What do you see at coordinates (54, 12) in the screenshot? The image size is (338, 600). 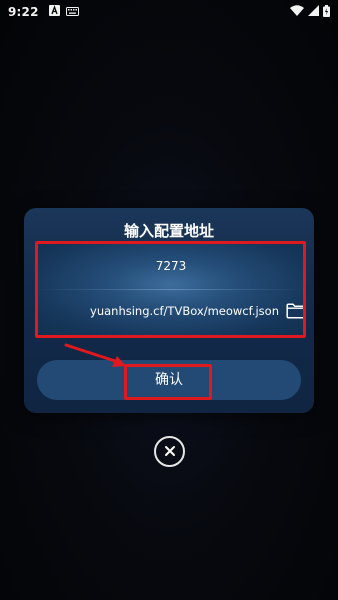 I see `a-notification-icon` at bounding box center [54, 12].